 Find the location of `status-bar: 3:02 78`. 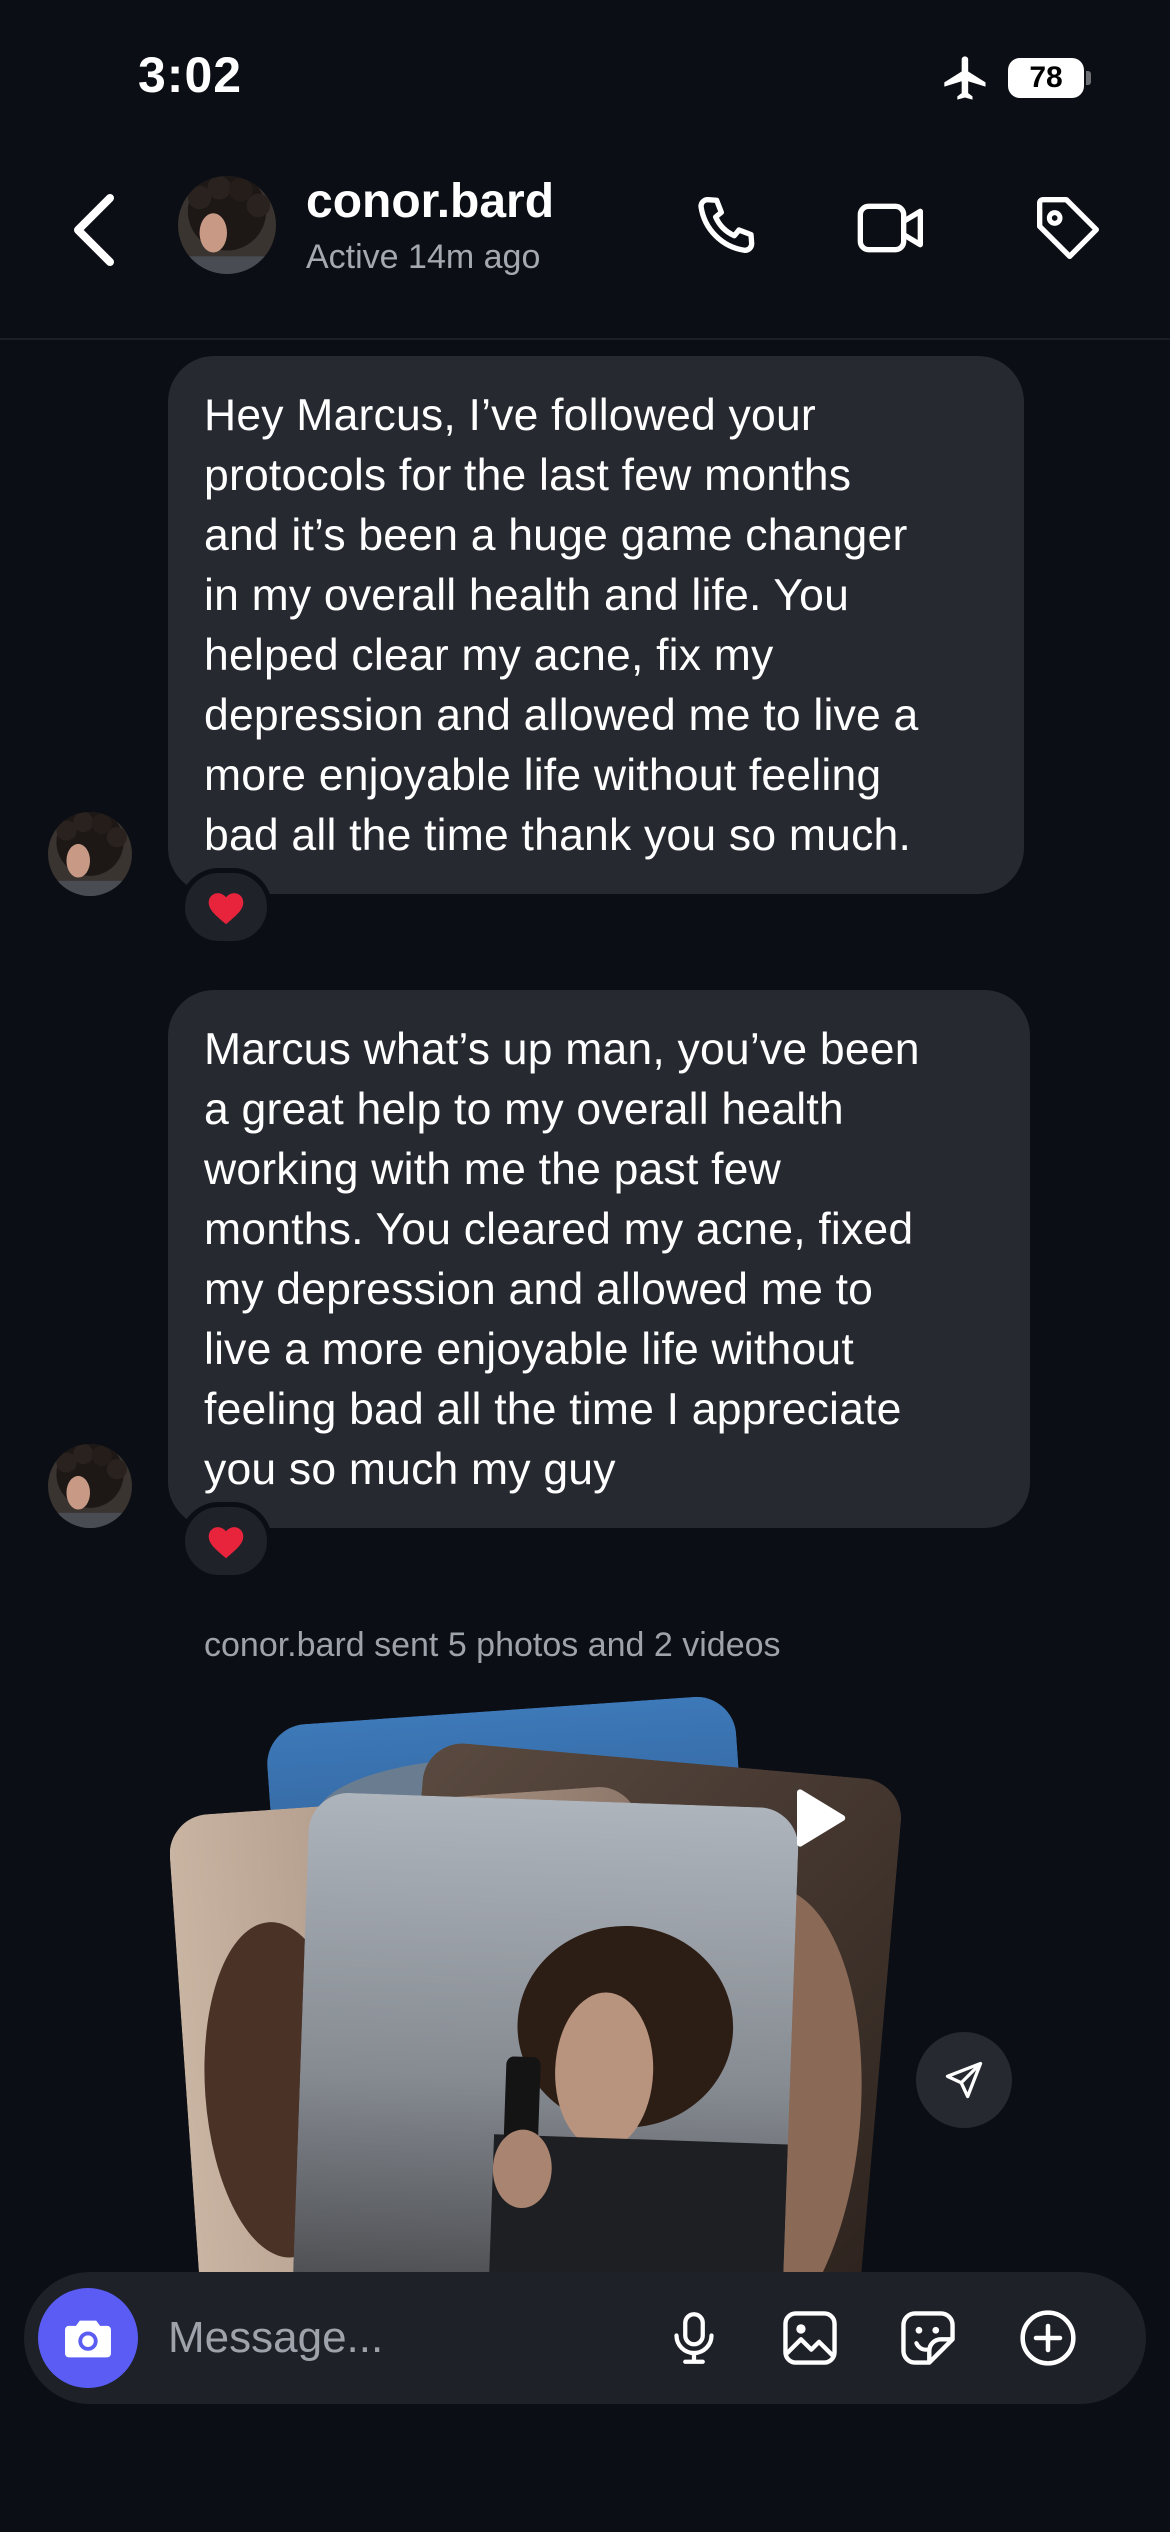

status-bar: 3:02 78 is located at coordinates (585, 75).